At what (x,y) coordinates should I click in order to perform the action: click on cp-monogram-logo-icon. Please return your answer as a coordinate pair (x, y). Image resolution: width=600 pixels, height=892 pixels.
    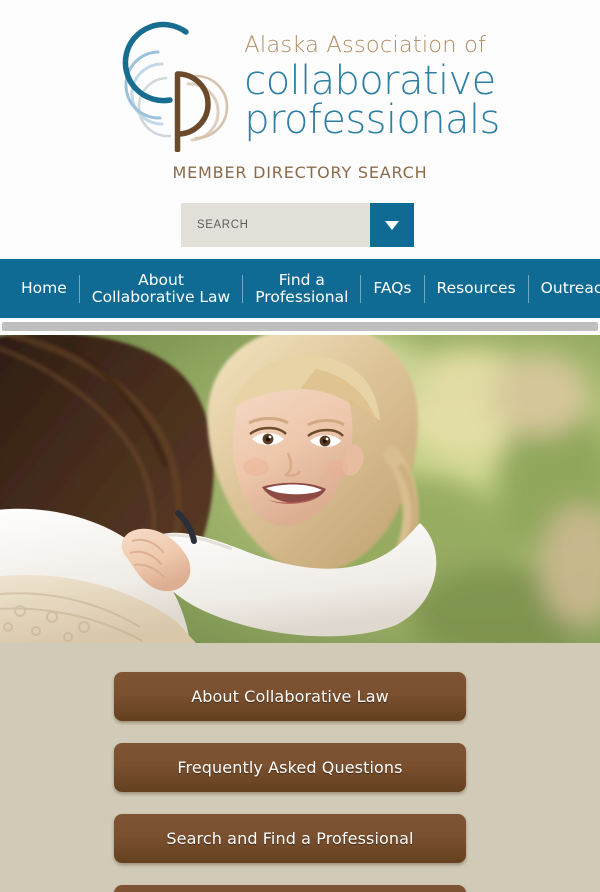
    Looking at the image, I should click on (175, 86).